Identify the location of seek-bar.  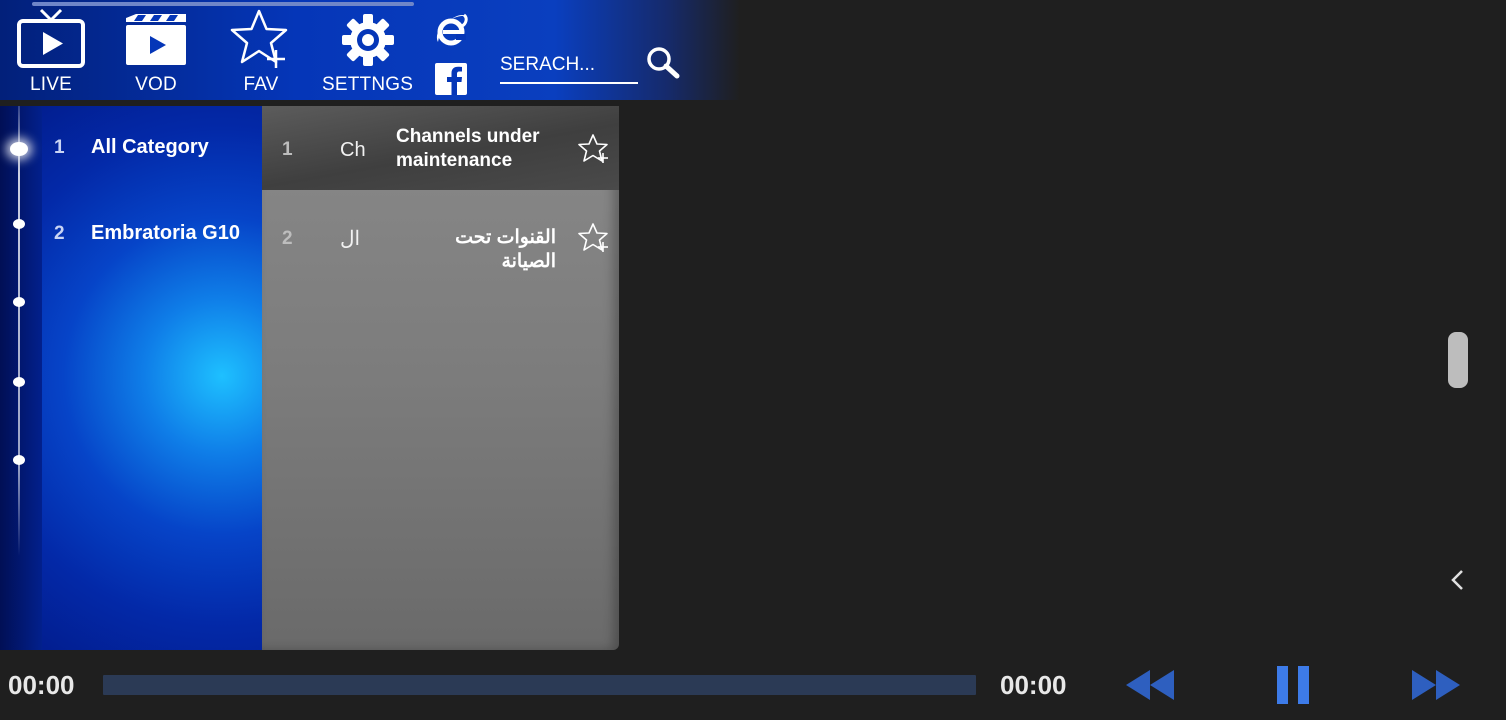
(539, 685).